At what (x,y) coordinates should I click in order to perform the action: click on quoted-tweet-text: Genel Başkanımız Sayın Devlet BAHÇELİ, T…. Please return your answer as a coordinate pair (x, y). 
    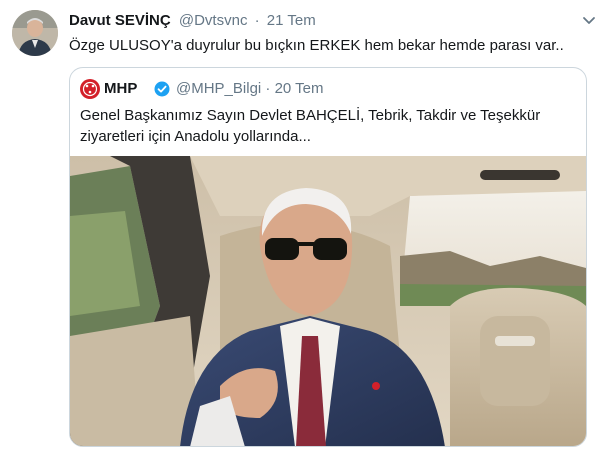
    Looking at the image, I should click on (327, 126).